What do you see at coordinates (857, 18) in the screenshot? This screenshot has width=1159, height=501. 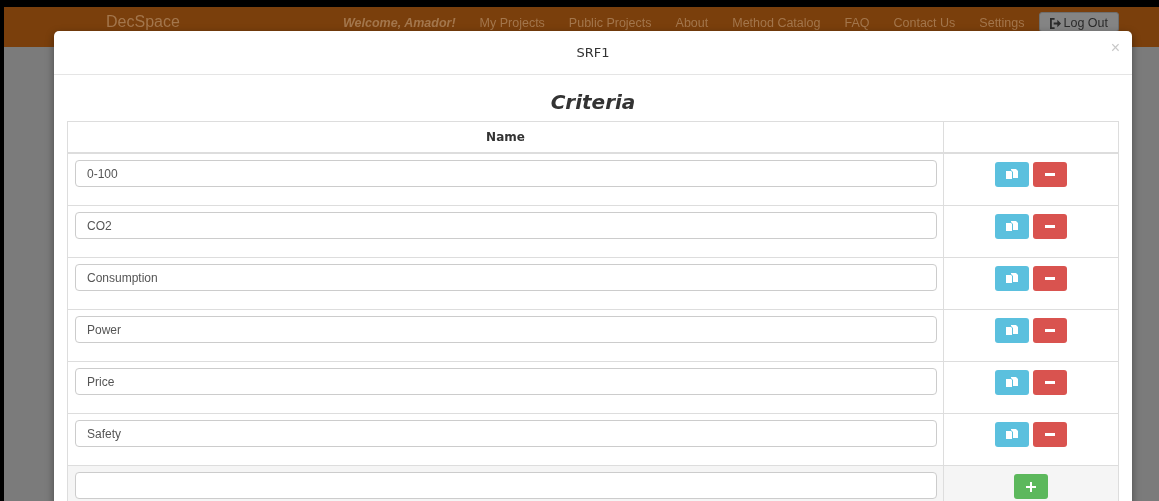 I see `nav-link: FAQ` at bounding box center [857, 18].